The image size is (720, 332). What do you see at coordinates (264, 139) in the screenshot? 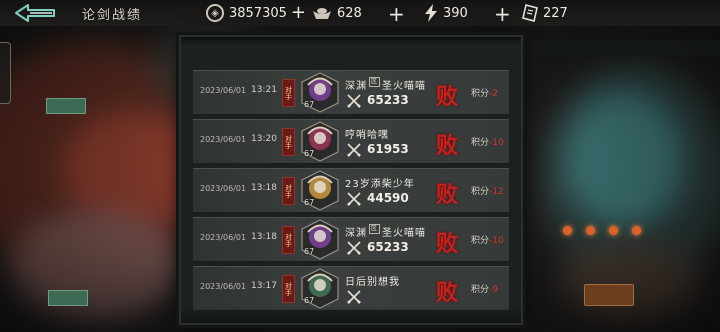
I see `record-time: 13:20` at bounding box center [264, 139].